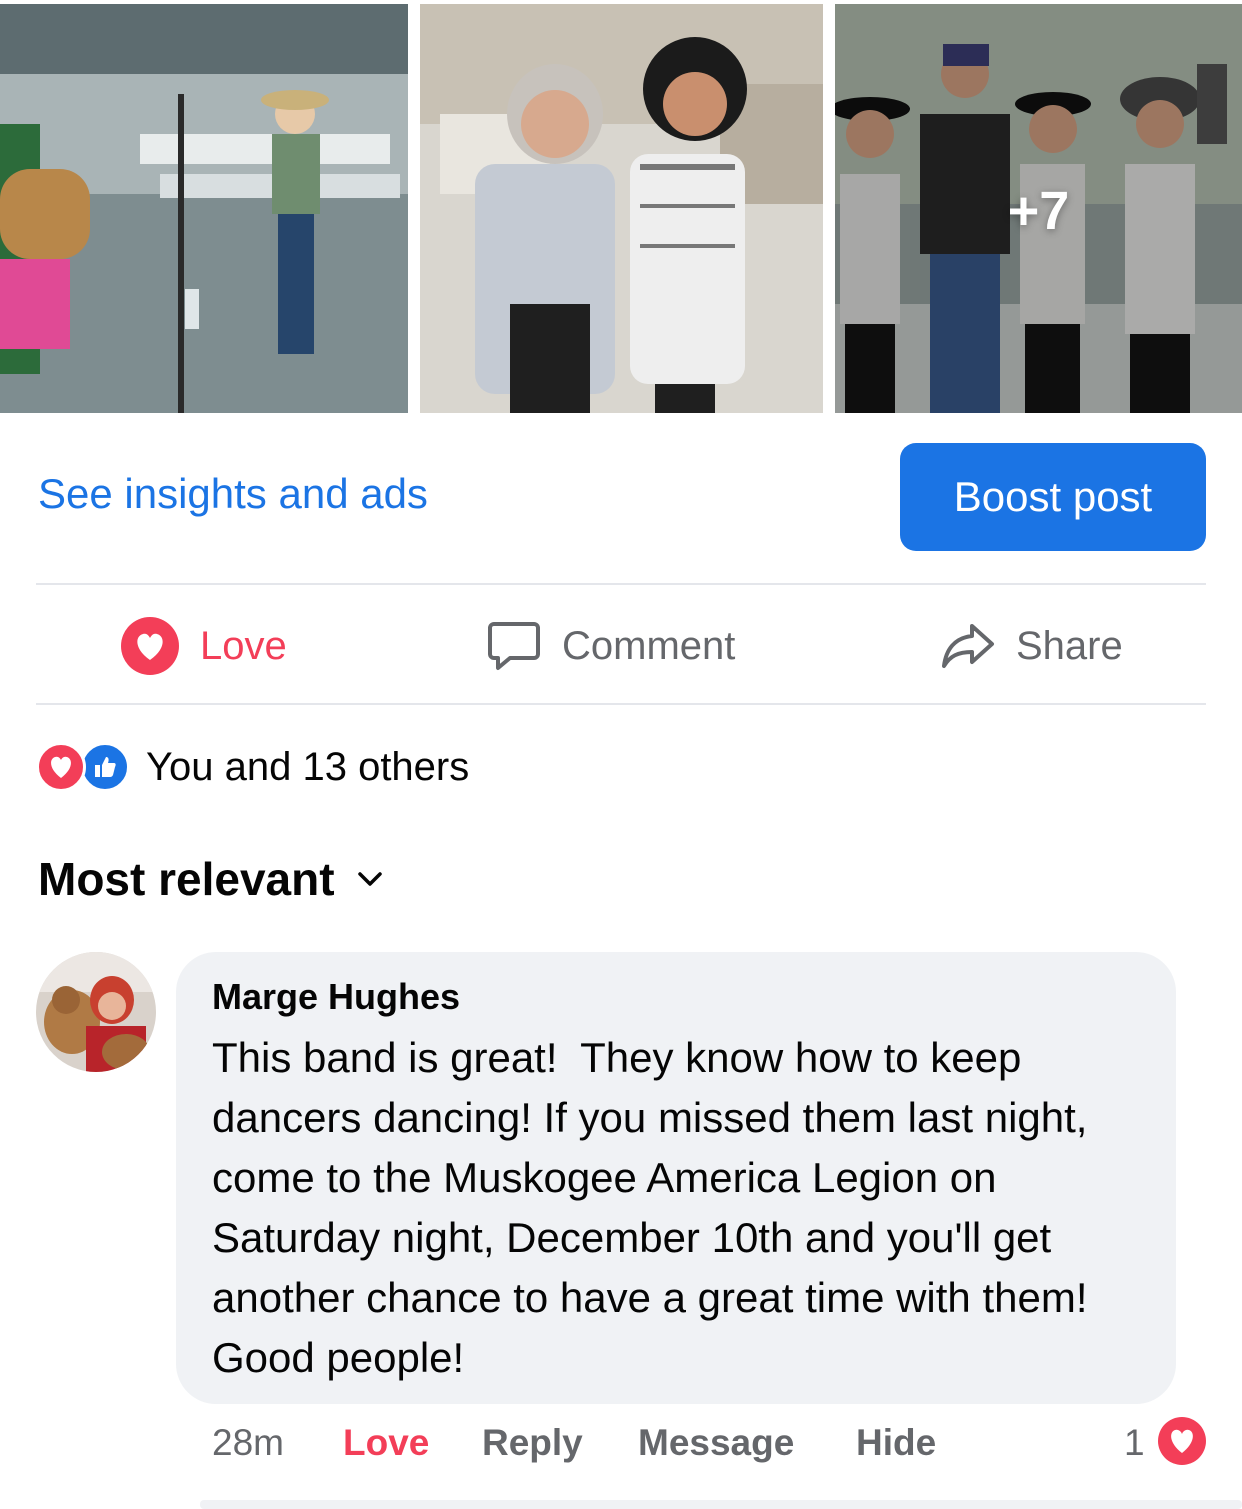  What do you see at coordinates (1053, 497) in the screenshot?
I see `boost-post-button: Boost post` at bounding box center [1053, 497].